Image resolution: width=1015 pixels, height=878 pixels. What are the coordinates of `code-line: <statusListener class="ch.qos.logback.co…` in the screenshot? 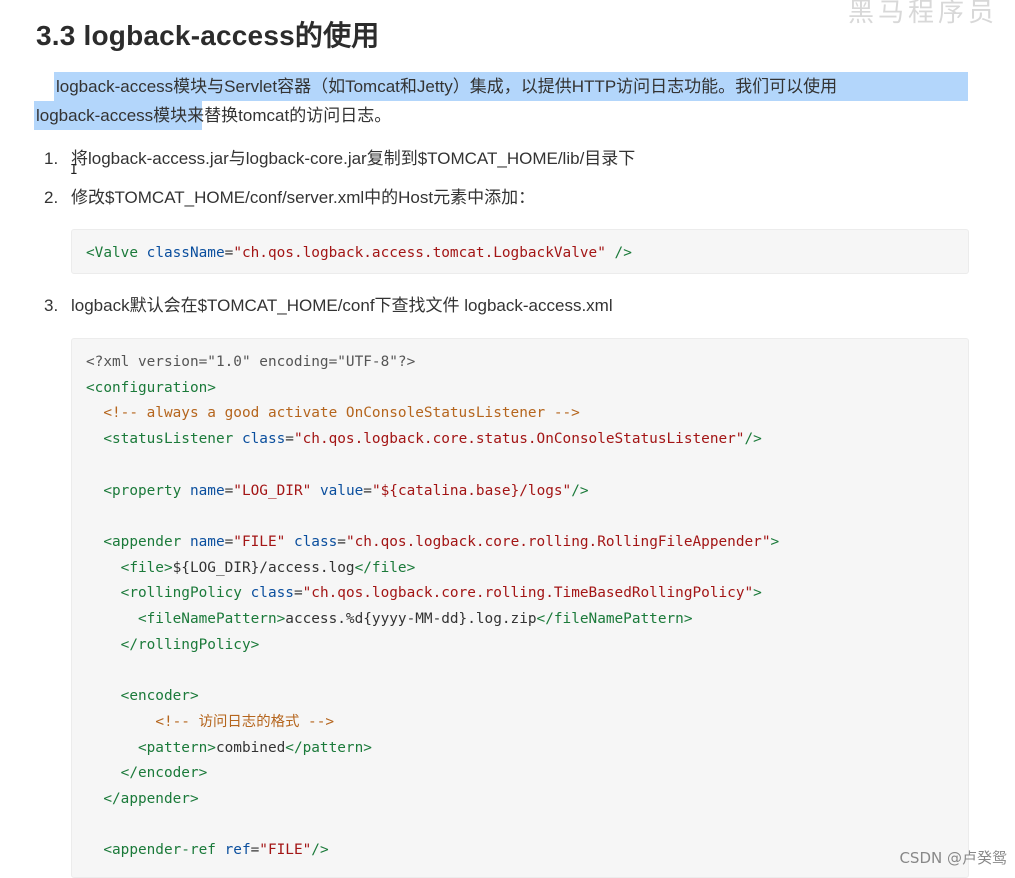 It's located at (432, 439).